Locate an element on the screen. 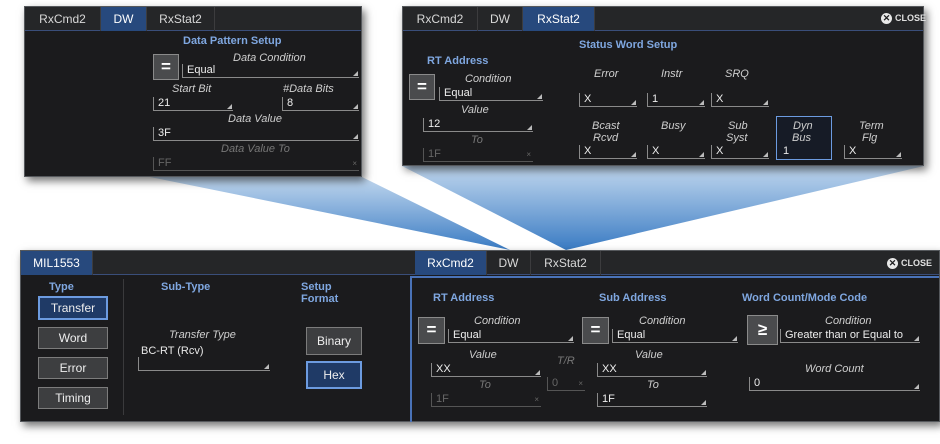  status-bit-busy-value: X is located at coordinates (656, 151).